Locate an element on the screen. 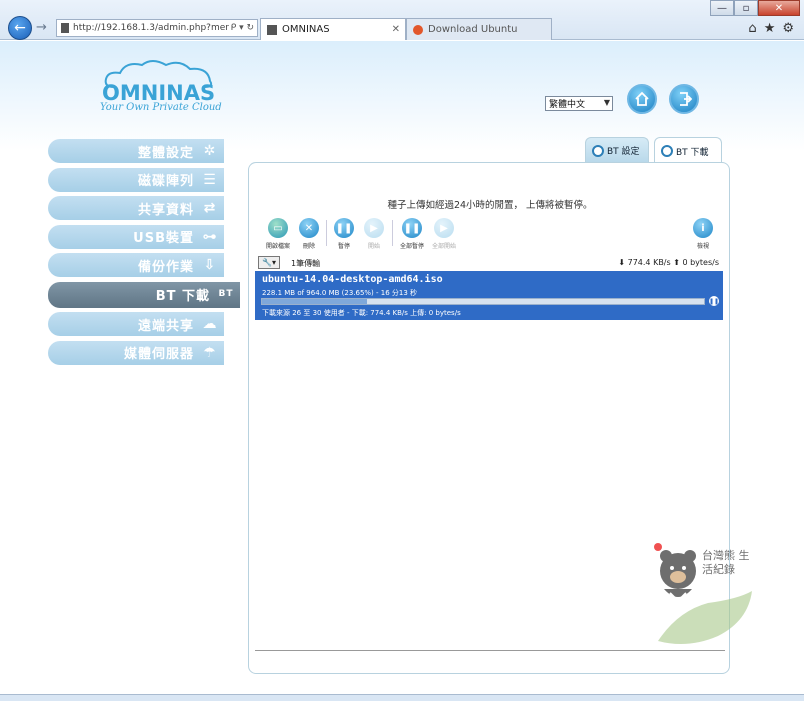  share-arrows-icon: ⇄ is located at coordinates (210, 208).